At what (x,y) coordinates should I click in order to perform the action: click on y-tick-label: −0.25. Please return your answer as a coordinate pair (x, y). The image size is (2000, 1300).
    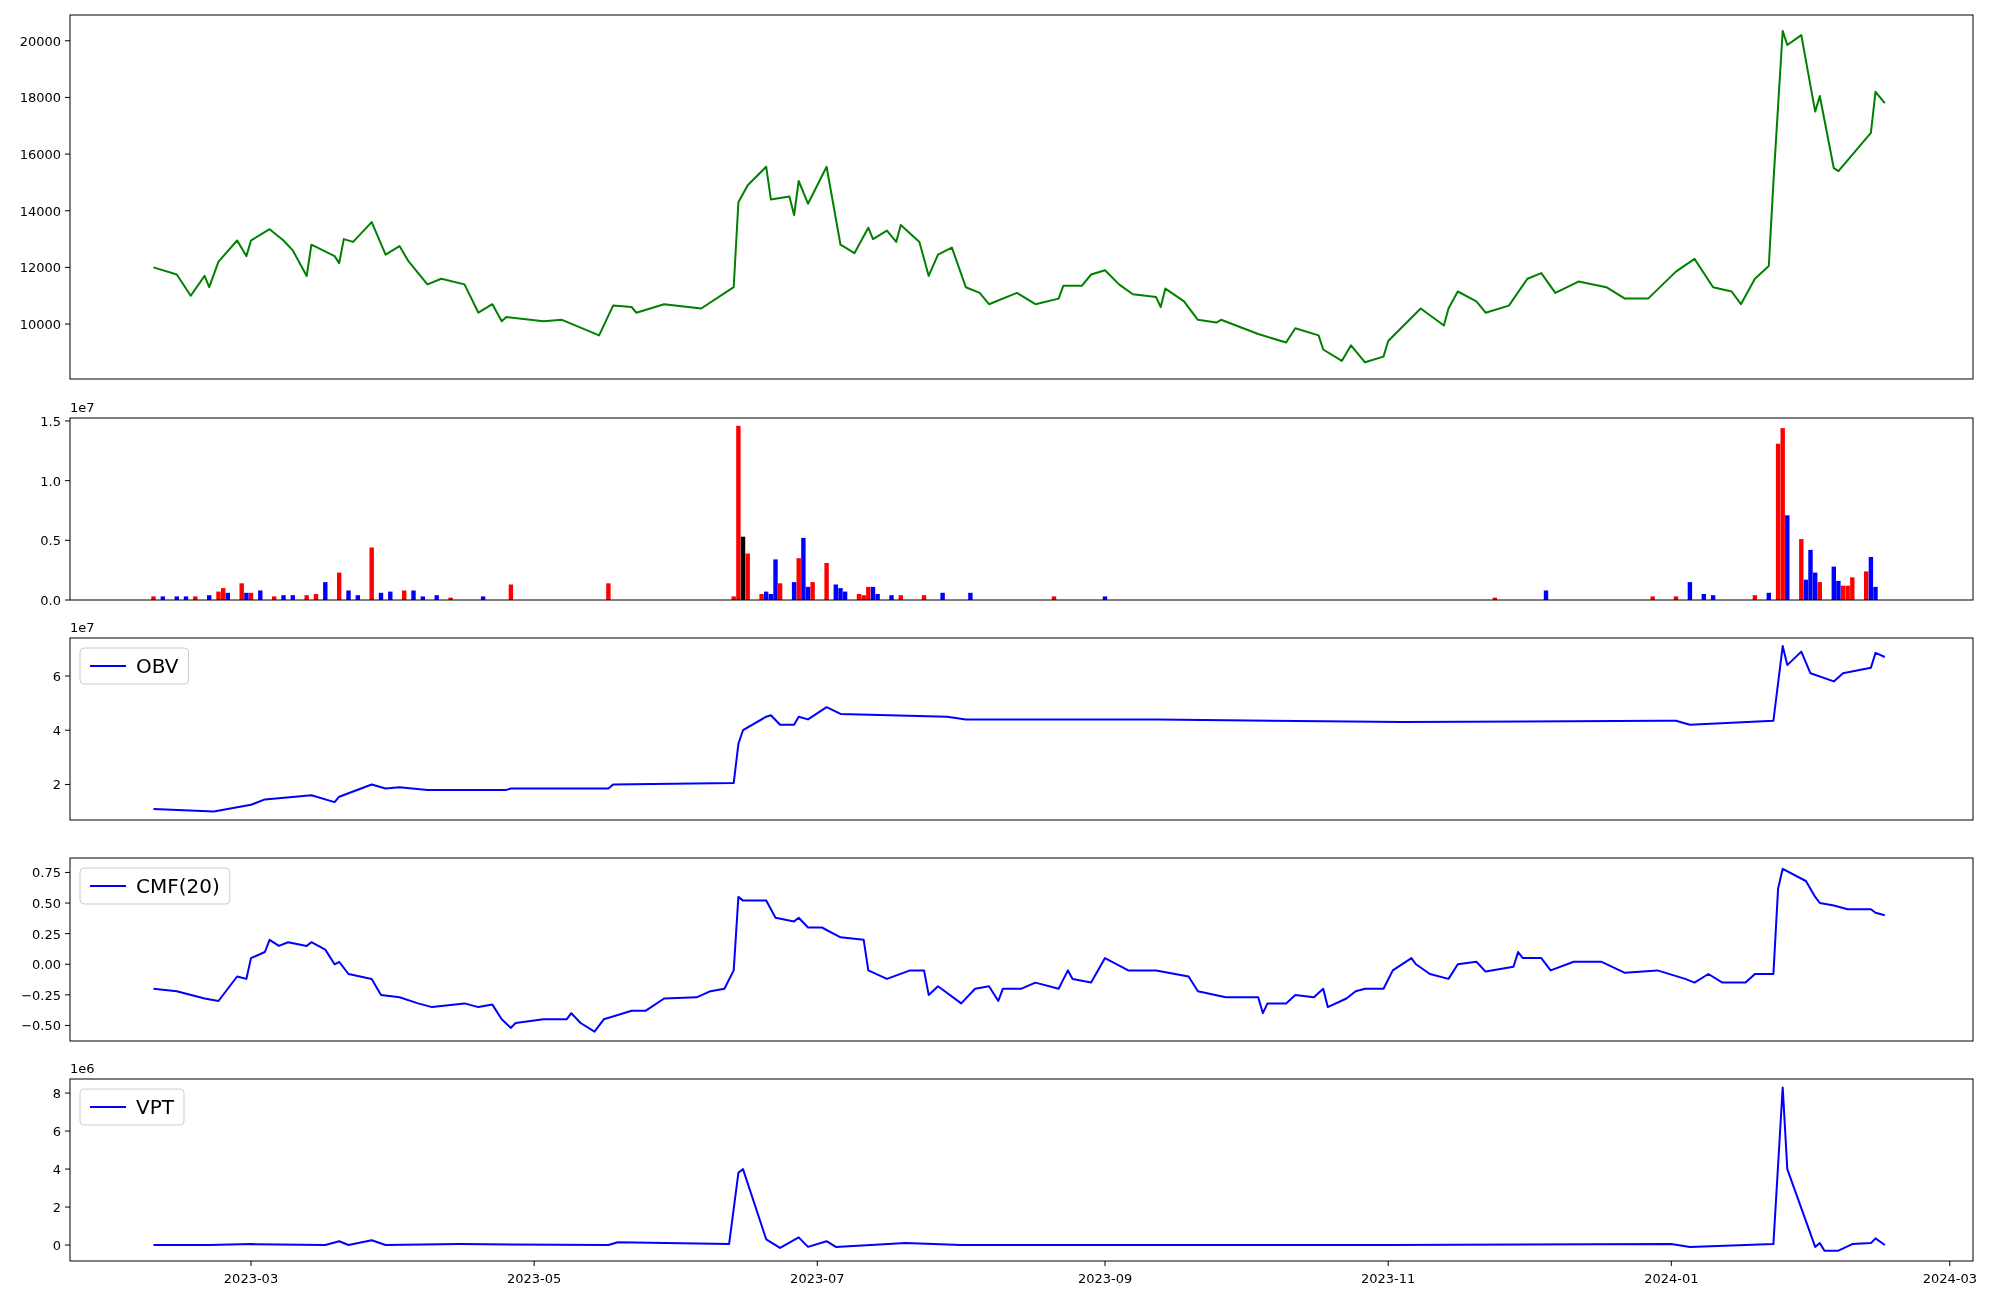
    Looking at the image, I should click on (41, 995).